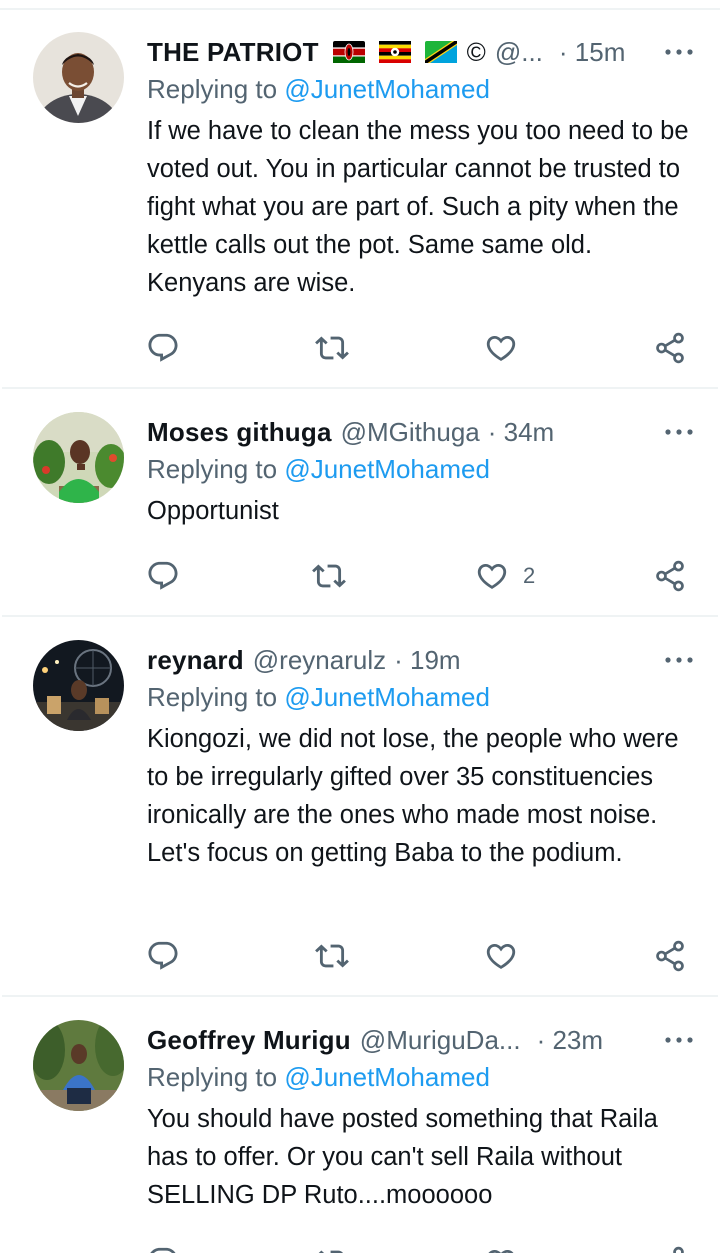 This screenshot has height=1253, width=720. I want to click on uganda-flag-icon, so click(394, 52).